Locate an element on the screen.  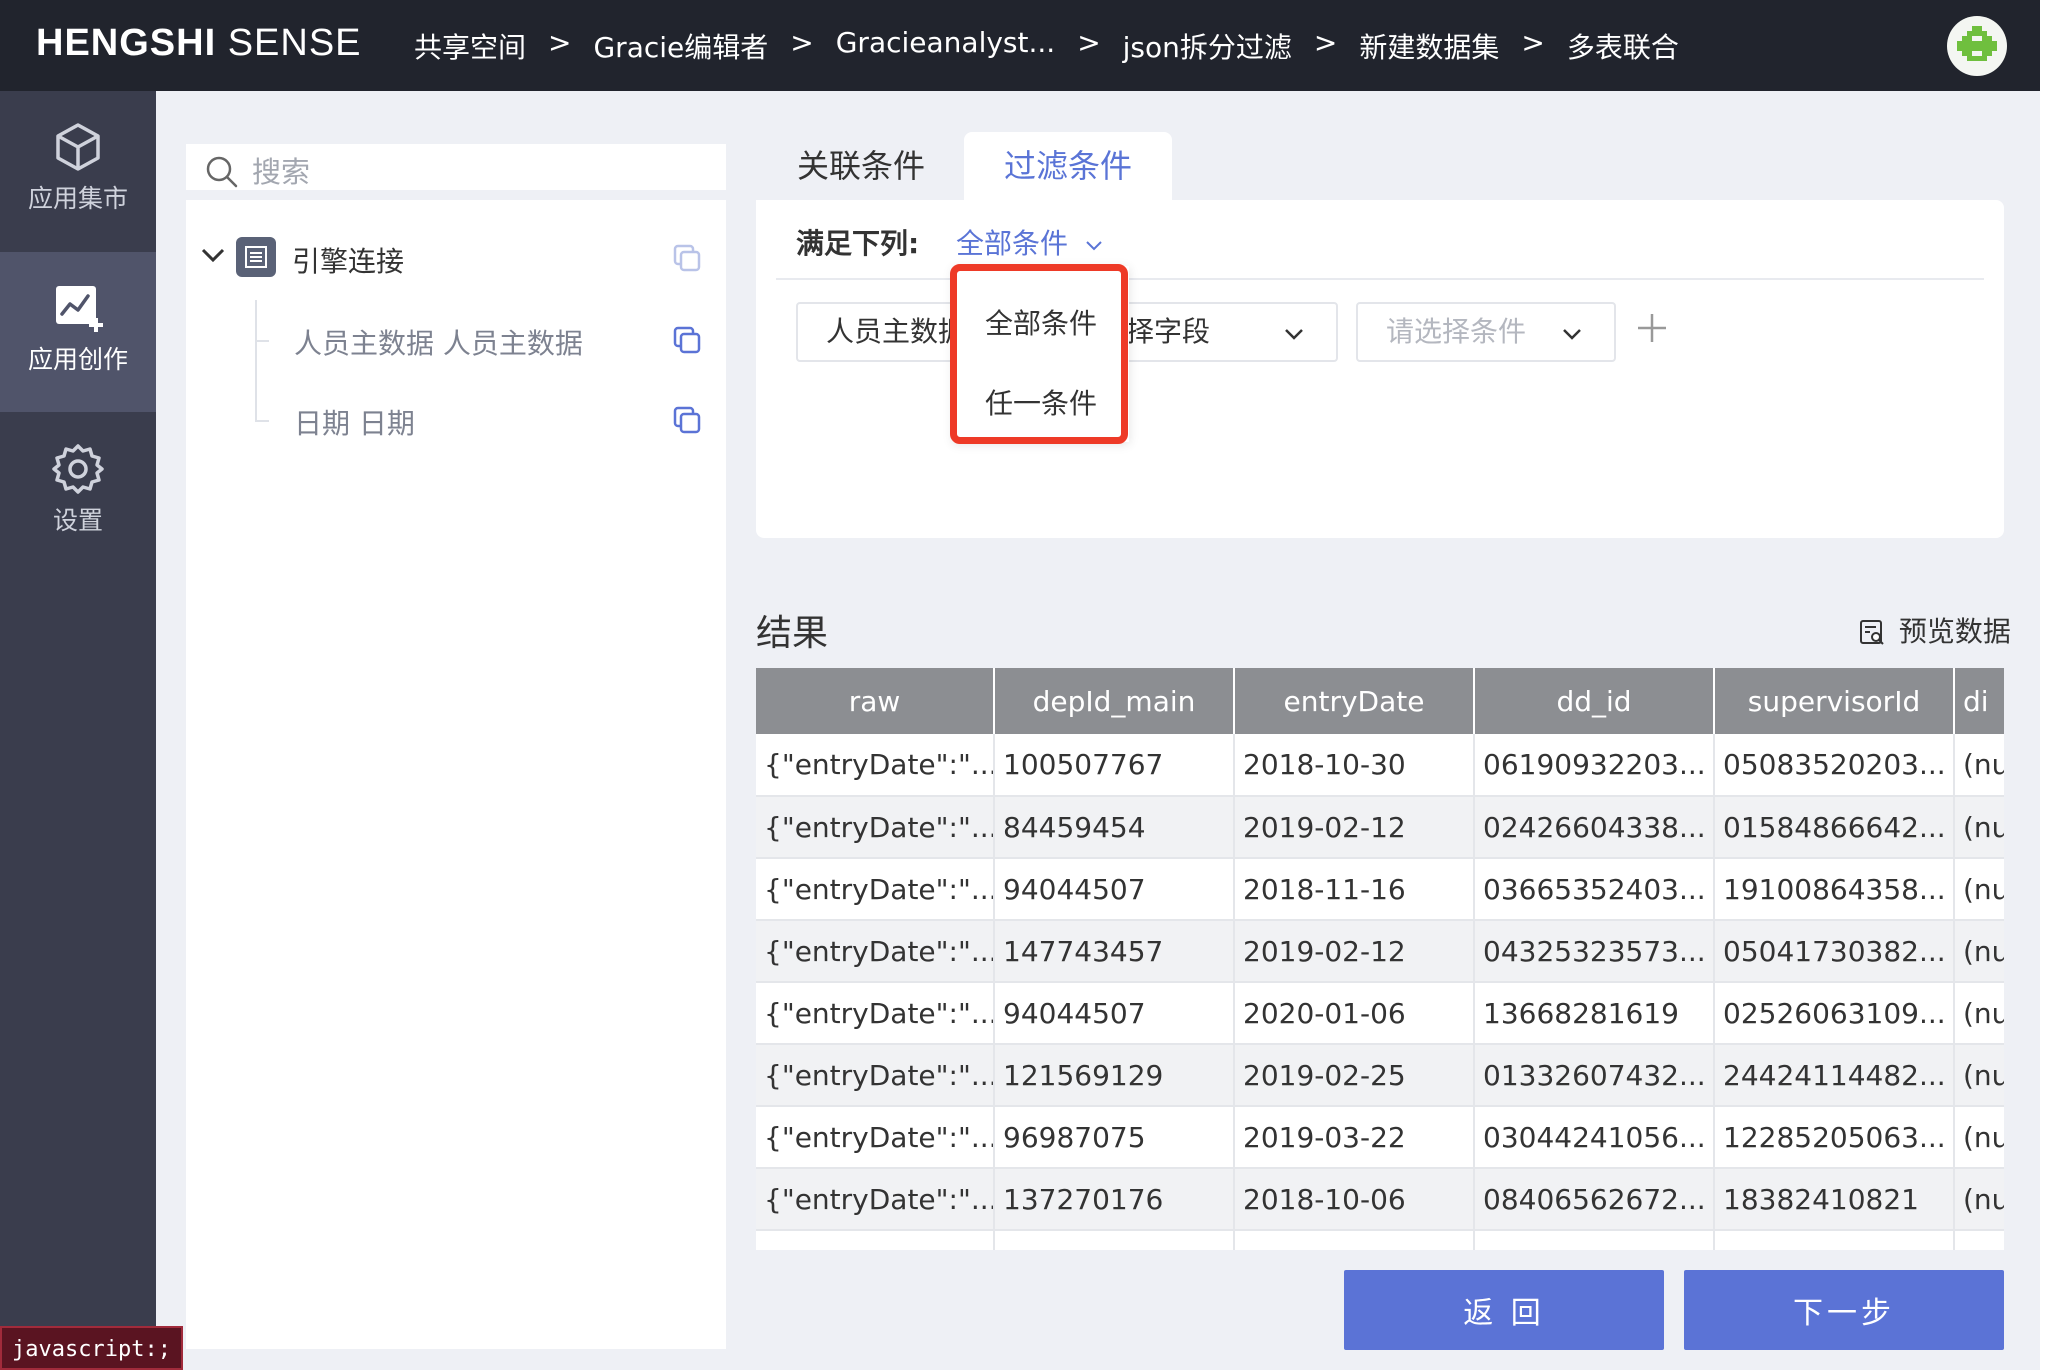
rail-item-app-market: 应用集市 is located at coordinates (78, 171).